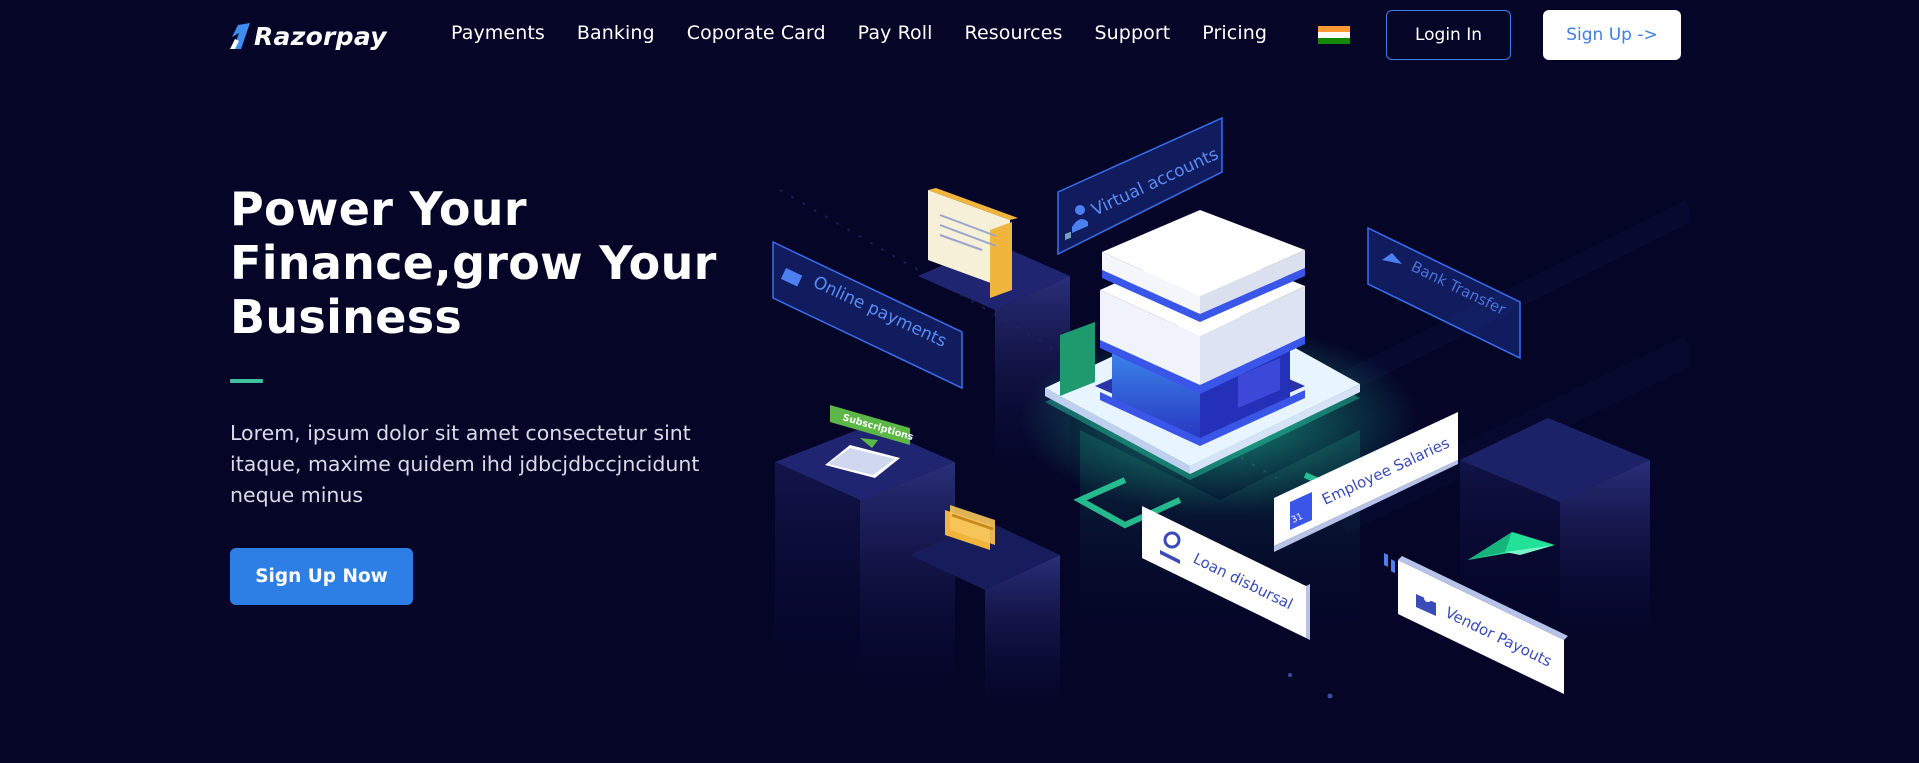  Describe the element at coordinates (1014, 33) in the screenshot. I see `nav-resources: Resources` at that location.